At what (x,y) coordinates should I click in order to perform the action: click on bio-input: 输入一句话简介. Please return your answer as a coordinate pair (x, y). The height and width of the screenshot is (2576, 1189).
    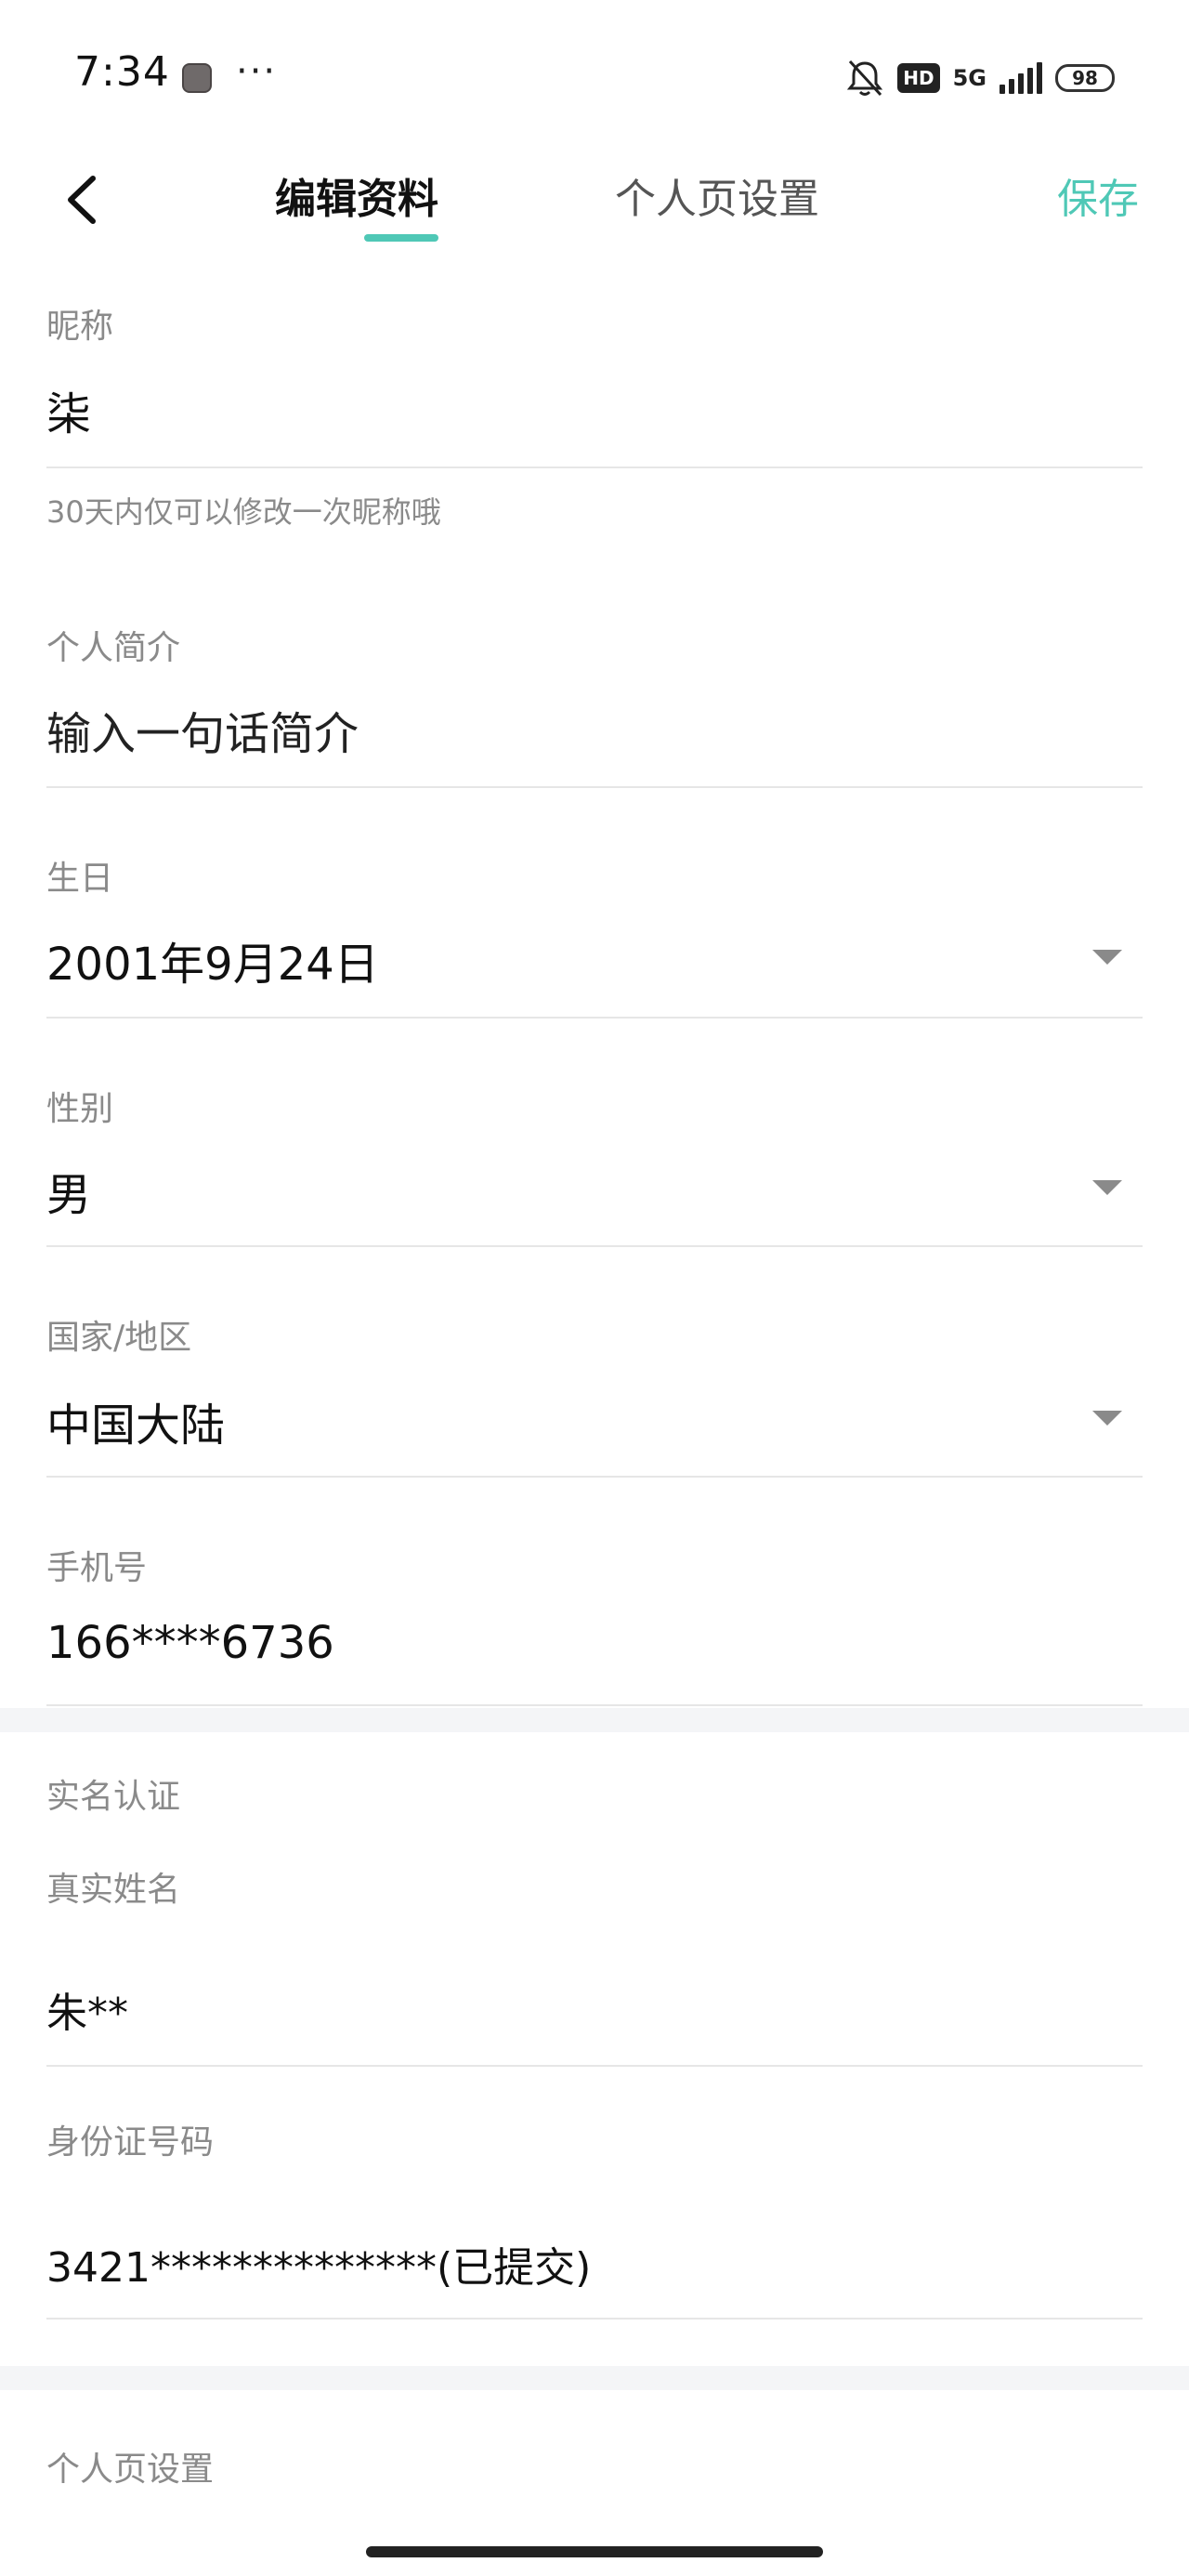
    Looking at the image, I should click on (594, 729).